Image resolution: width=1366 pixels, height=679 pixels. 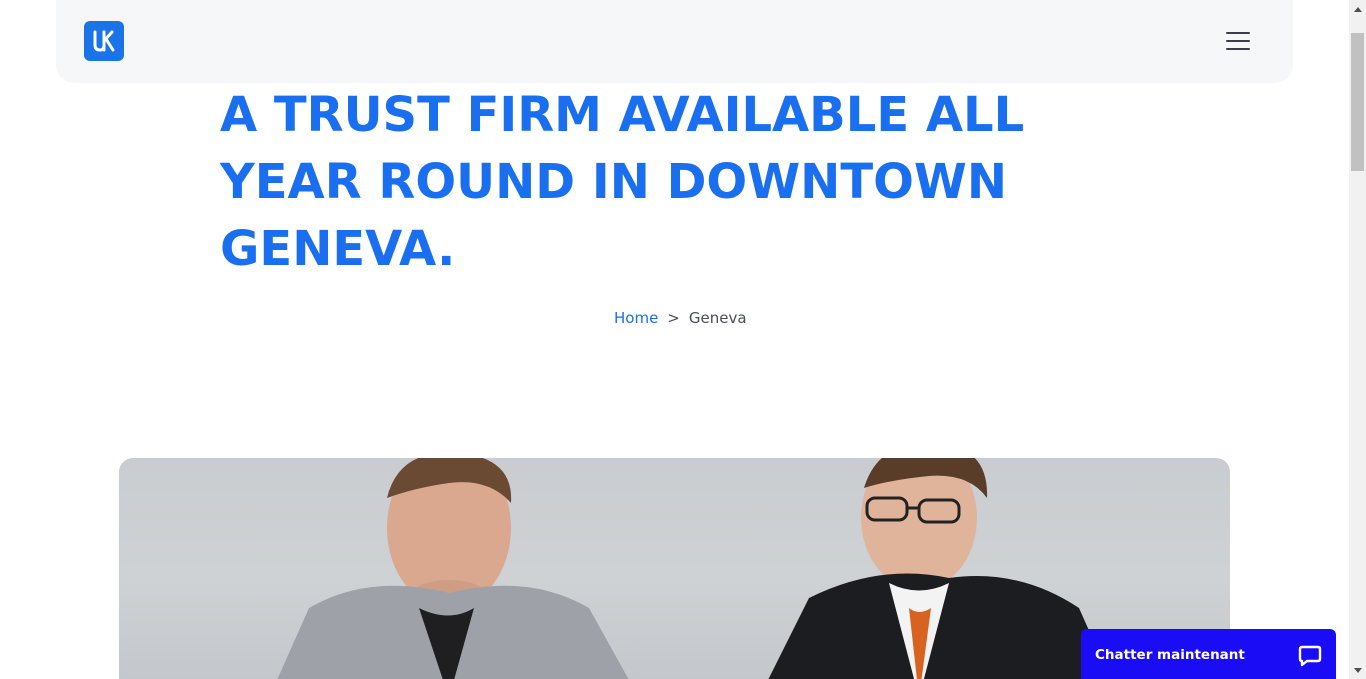 I want to click on hamburger-menu-icon, so click(x=1238, y=41).